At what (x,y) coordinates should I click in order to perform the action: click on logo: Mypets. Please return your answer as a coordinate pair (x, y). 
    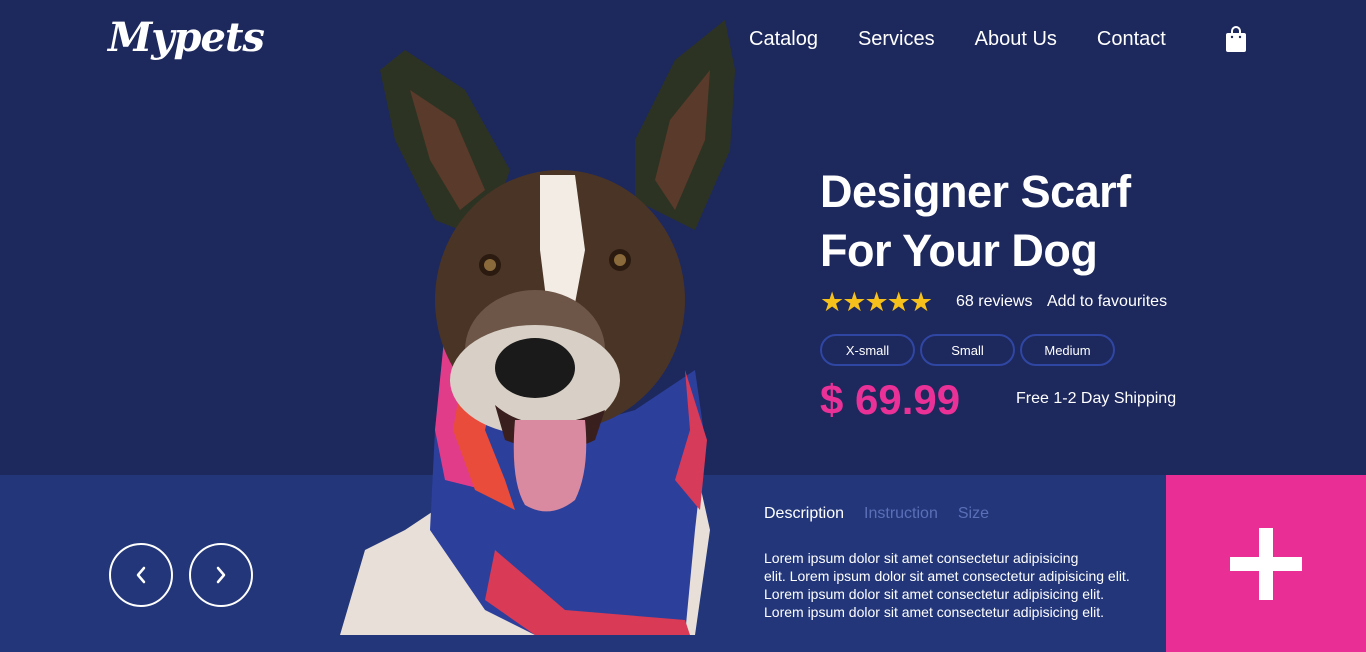
    Looking at the image, I should click on (186, 37).